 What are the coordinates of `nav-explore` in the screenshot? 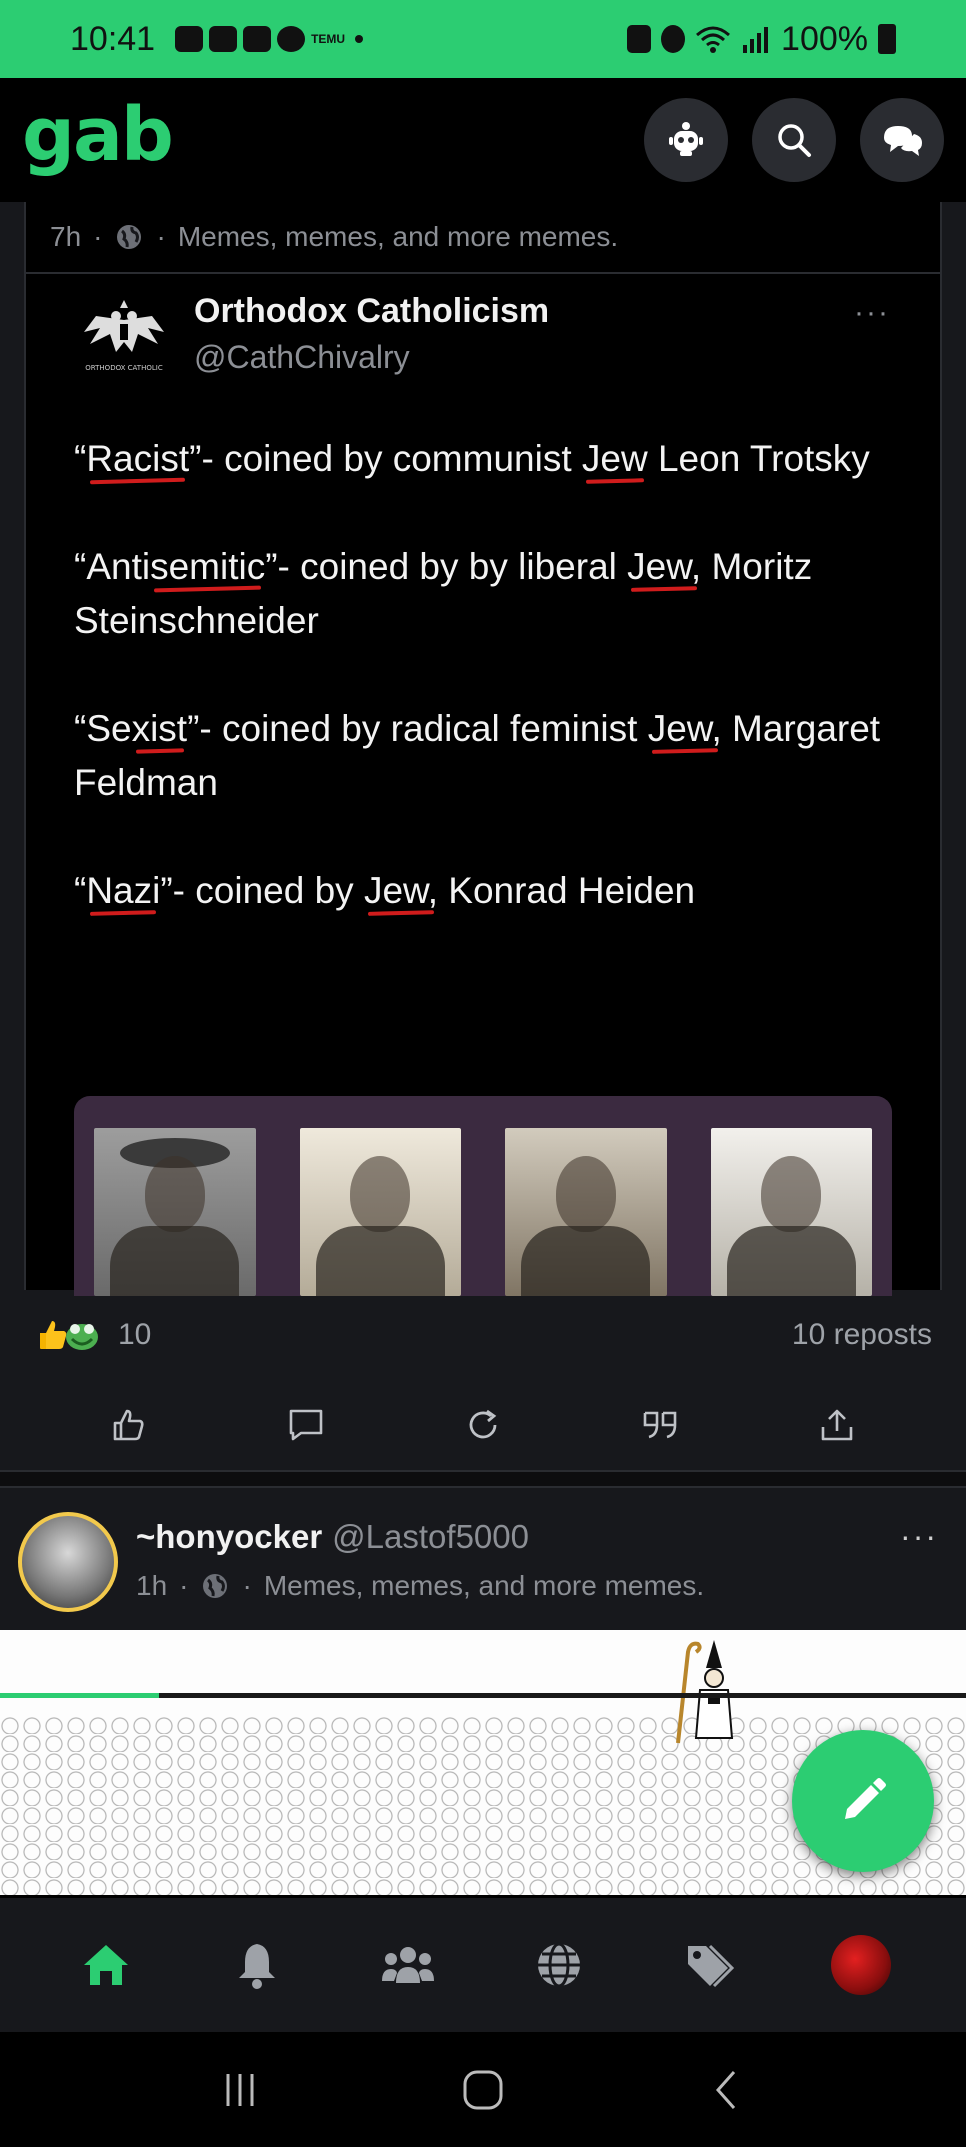 It's located at (559, 1965).